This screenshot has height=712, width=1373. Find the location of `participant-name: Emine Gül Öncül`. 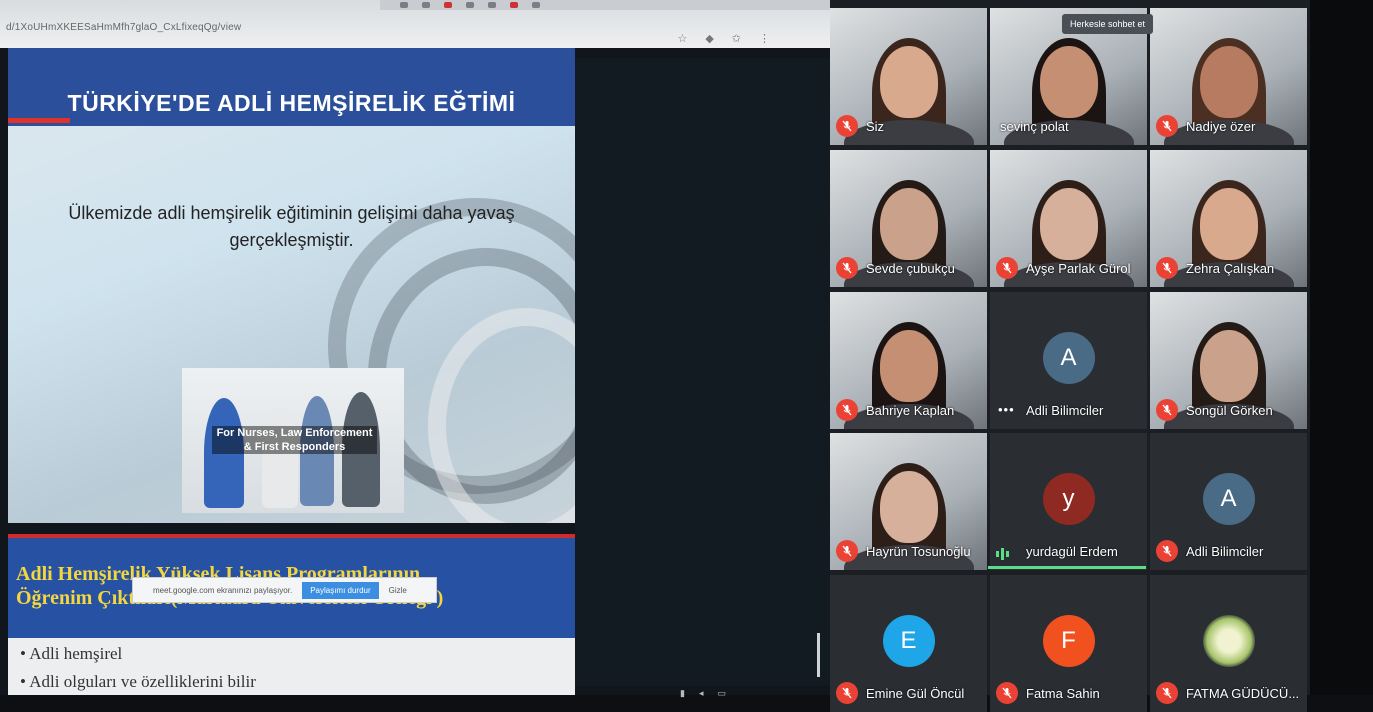

participant-name: Emine Gül Öncül is located at coordinates (915, 693).